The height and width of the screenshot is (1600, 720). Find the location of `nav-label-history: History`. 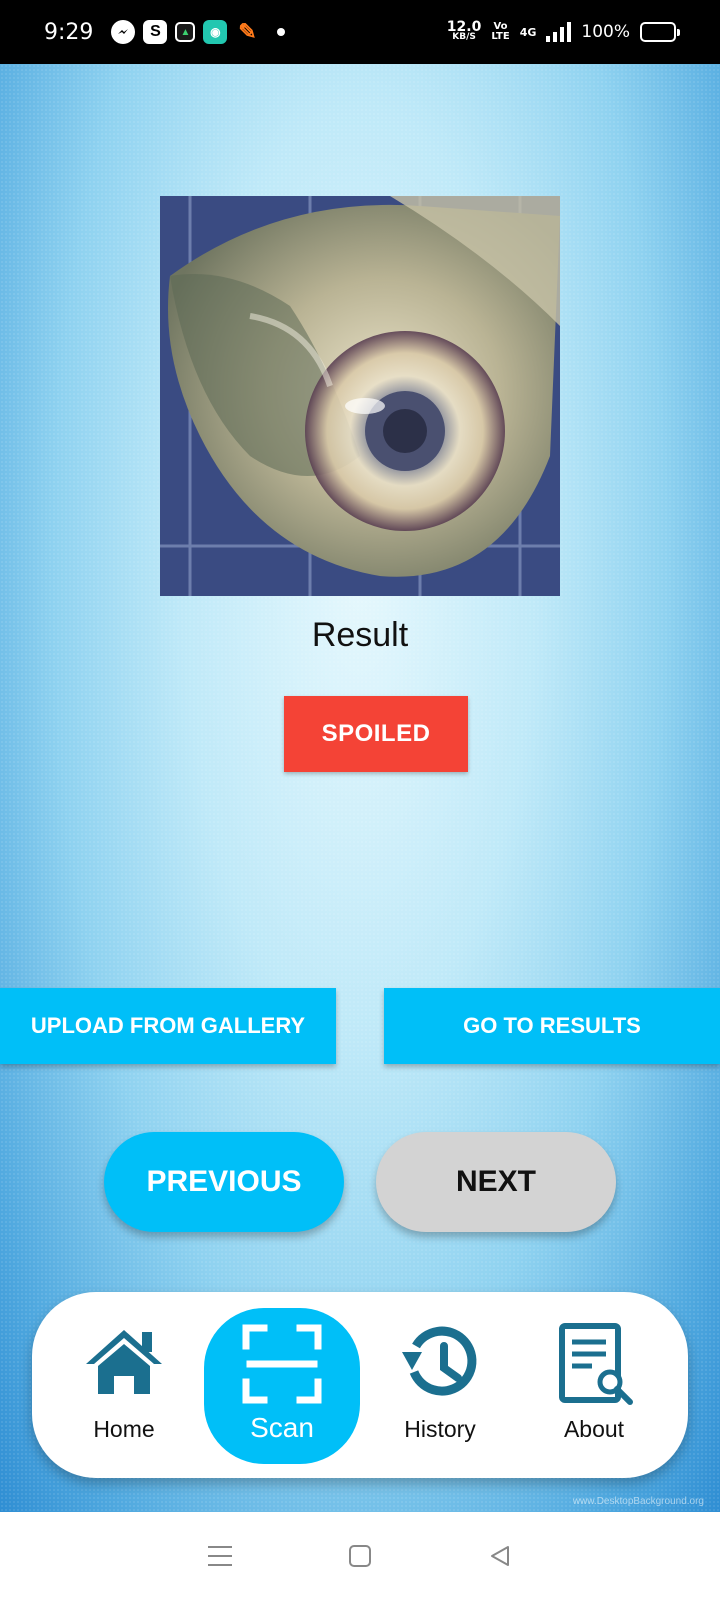

nav-label-history: History is located at coordinates (440, 1429).